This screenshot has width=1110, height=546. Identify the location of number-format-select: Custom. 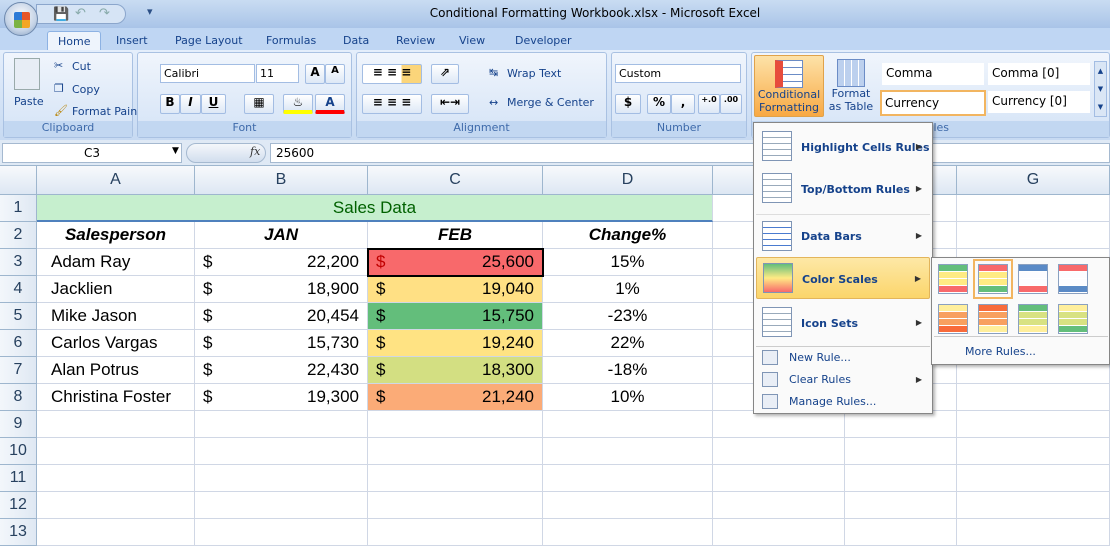
(678, 73).